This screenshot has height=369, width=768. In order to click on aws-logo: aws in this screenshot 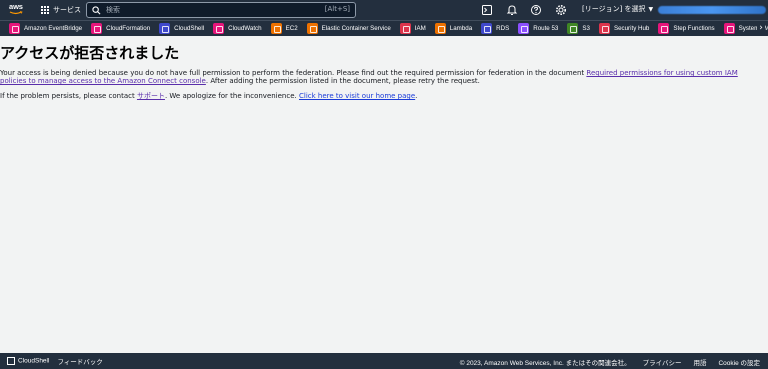, I will do `click(18, 10)`.